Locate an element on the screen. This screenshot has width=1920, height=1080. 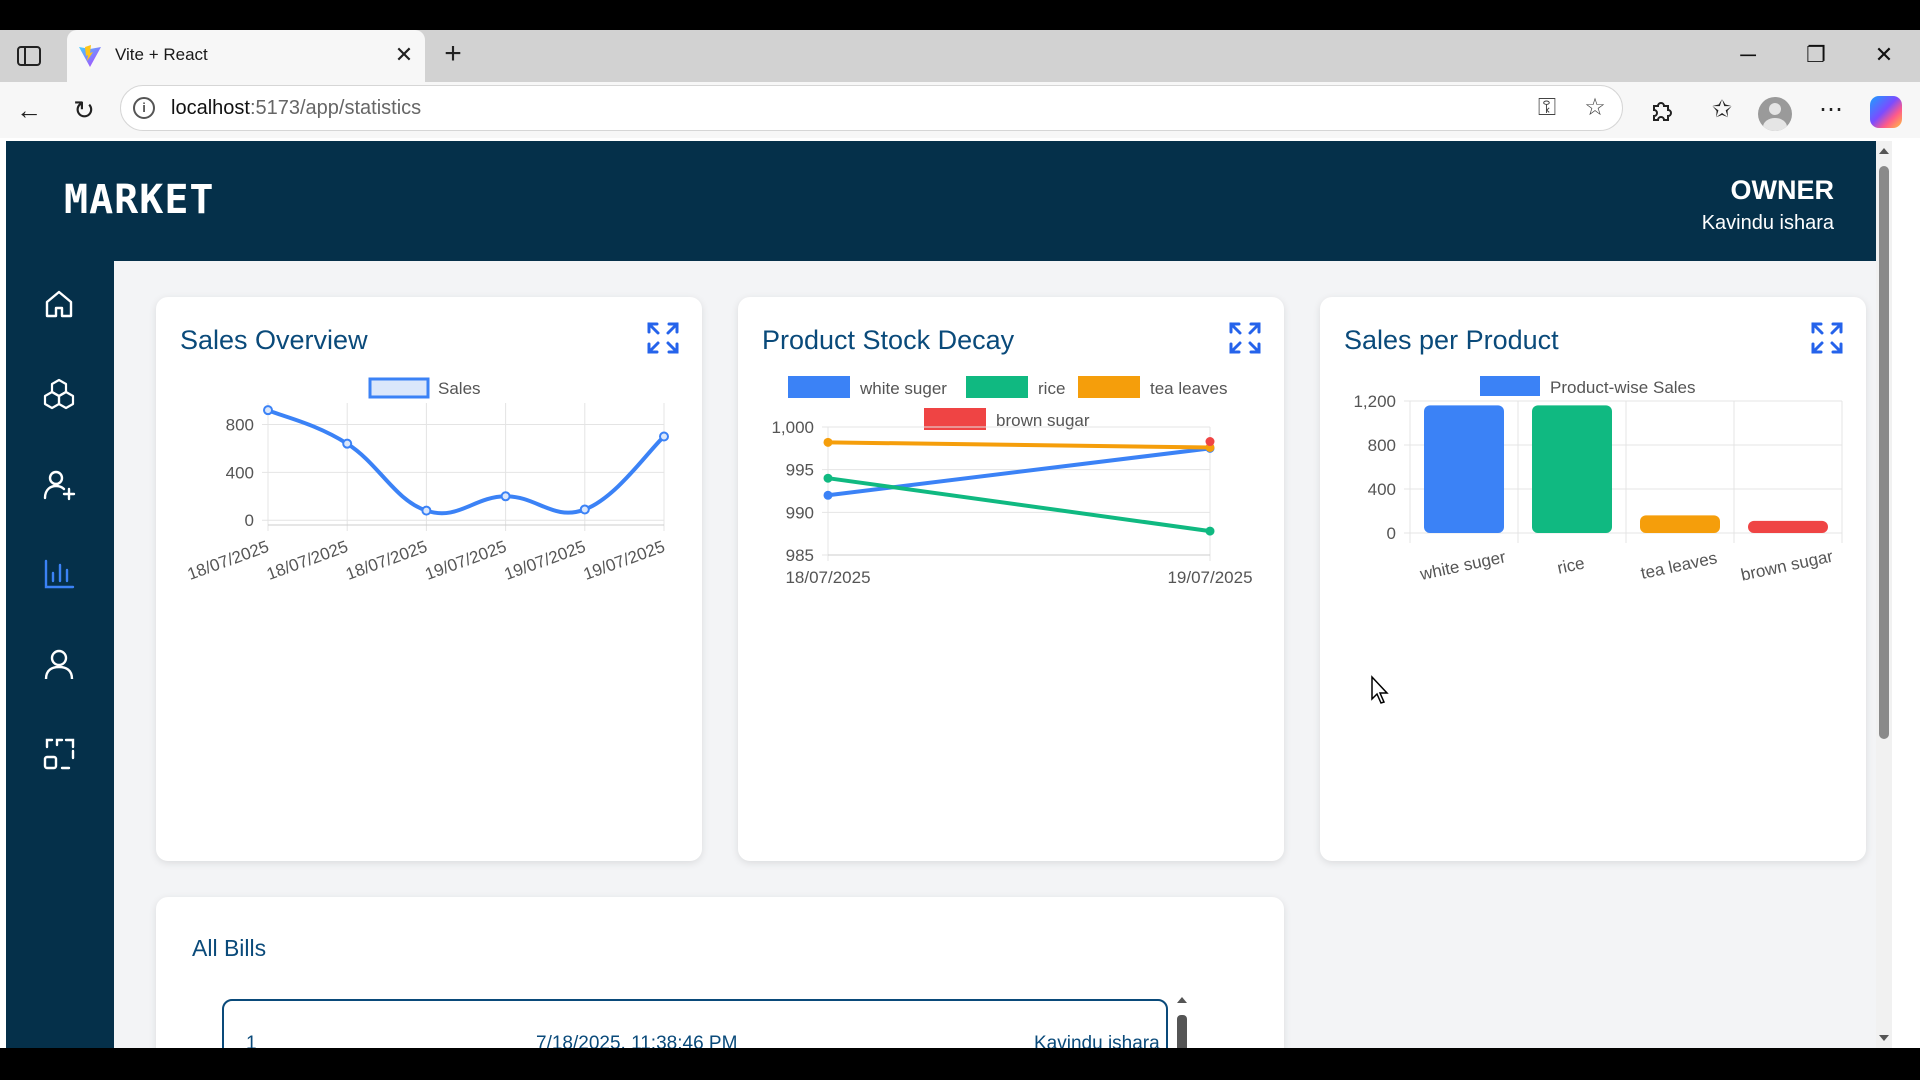
card-title: Product Stock Decay is located at coordinates (888, 340).